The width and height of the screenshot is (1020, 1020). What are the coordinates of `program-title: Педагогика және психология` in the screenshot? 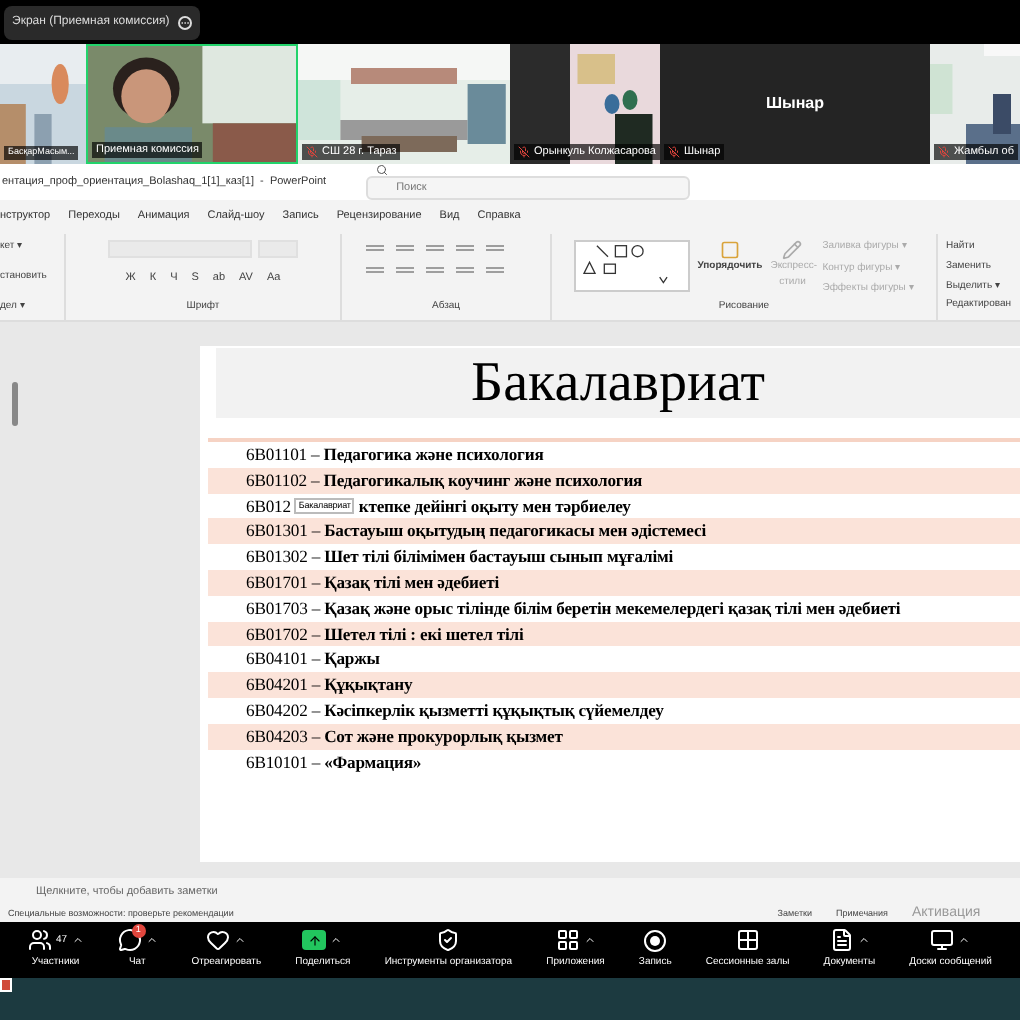 It's located at (433, 454).